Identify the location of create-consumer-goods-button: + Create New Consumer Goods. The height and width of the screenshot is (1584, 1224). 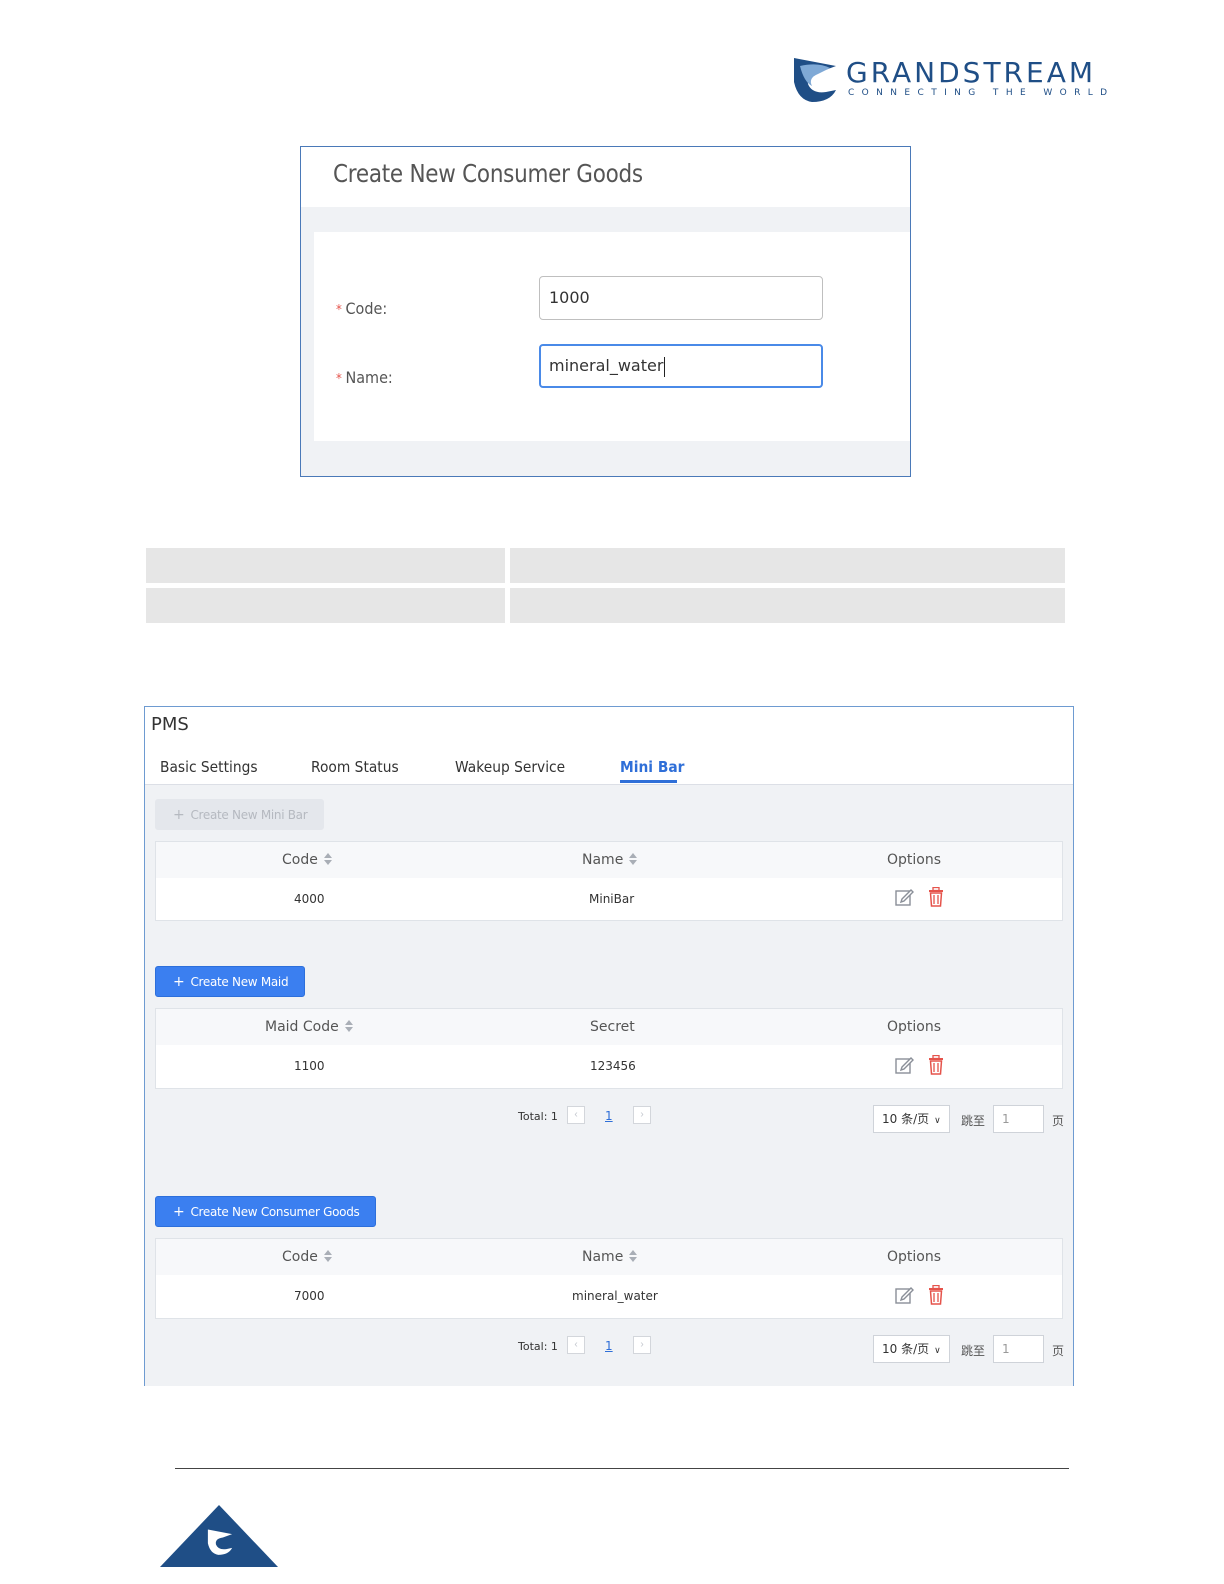
(266, 1211).